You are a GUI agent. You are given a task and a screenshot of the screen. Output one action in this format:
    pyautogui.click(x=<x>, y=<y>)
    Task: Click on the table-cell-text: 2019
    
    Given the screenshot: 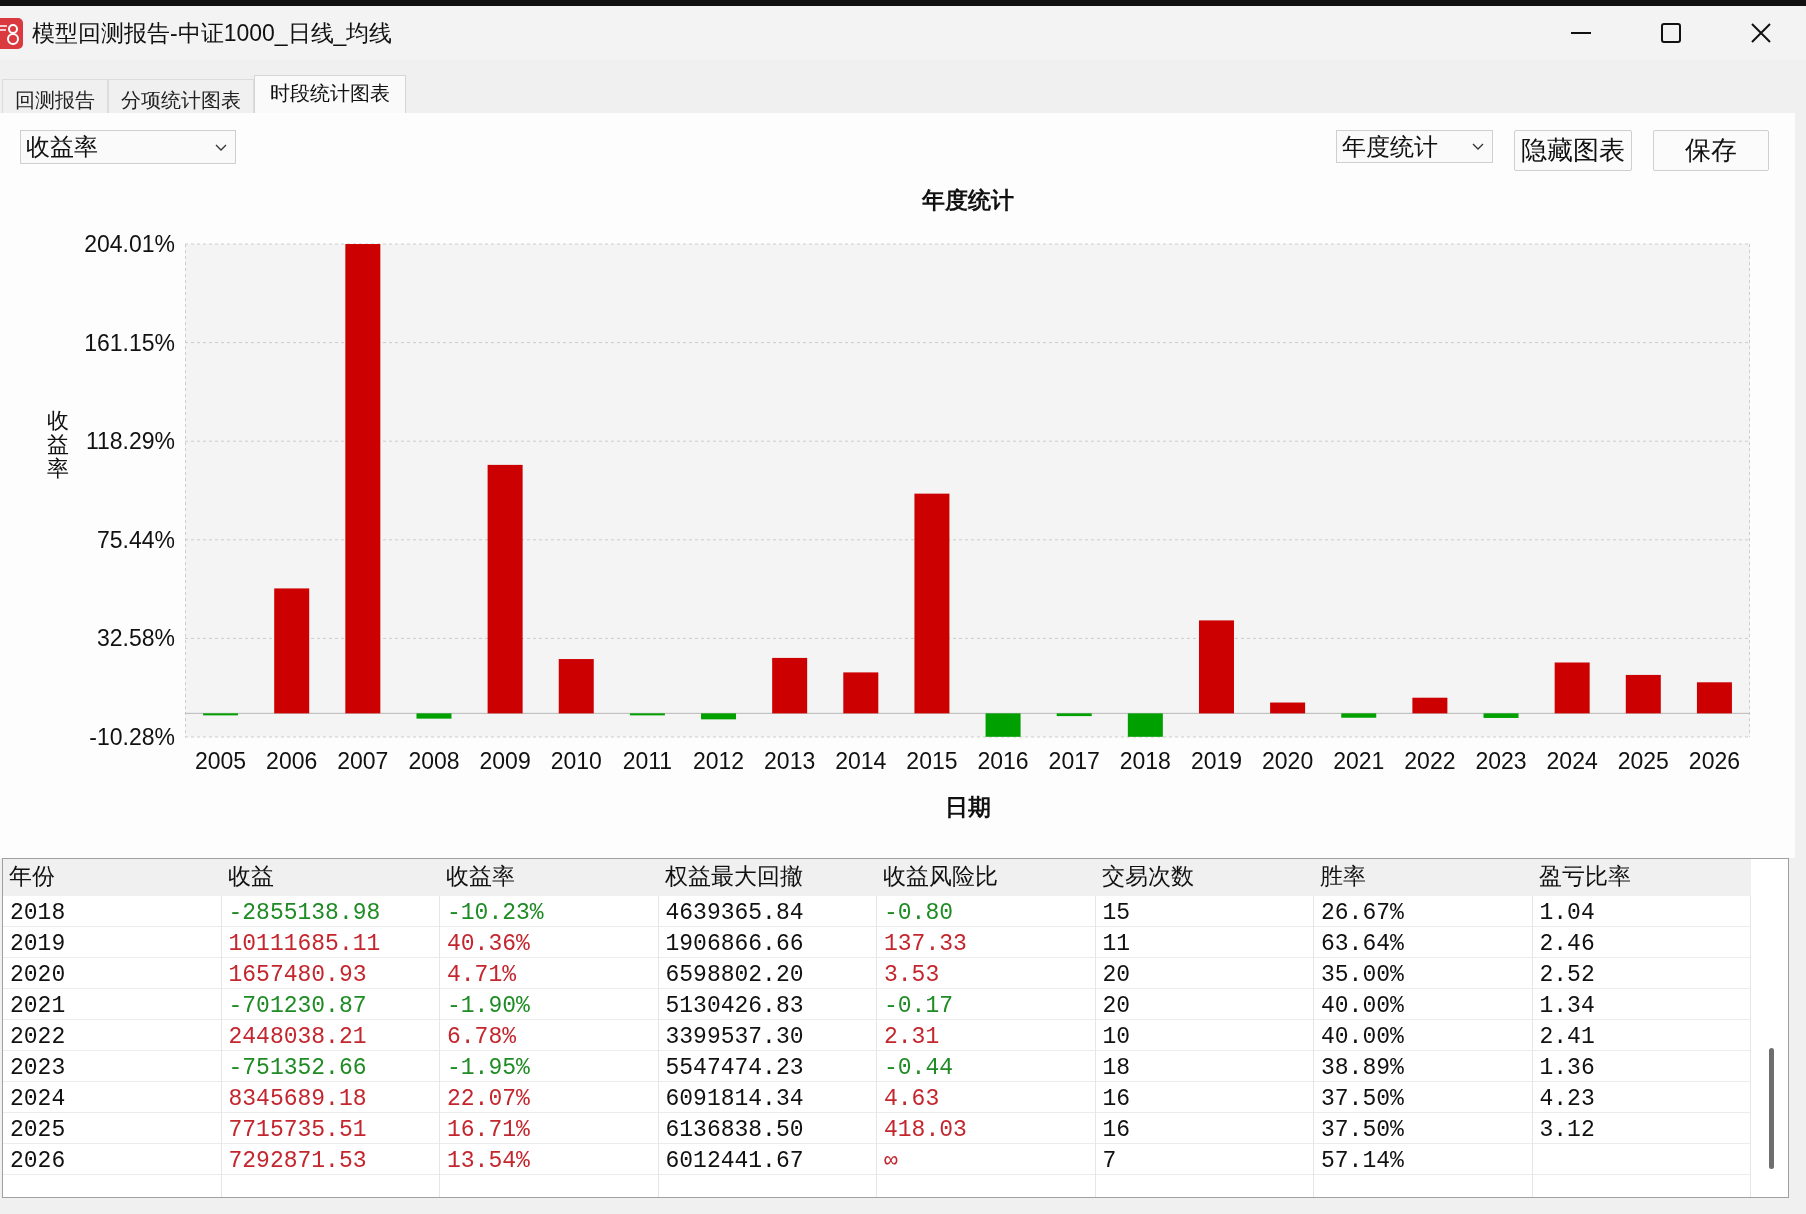 What is the action you would take?
    pyautogui.click(x=38, y=944)
    